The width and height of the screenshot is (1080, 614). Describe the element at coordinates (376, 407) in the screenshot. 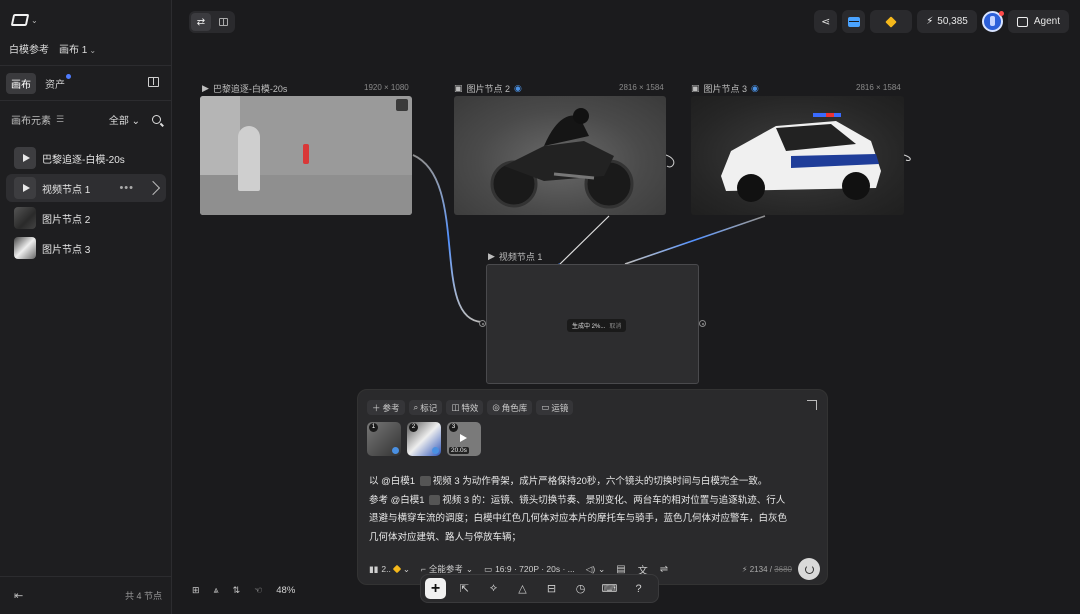

I see `plus-icon: ＋` at that location.